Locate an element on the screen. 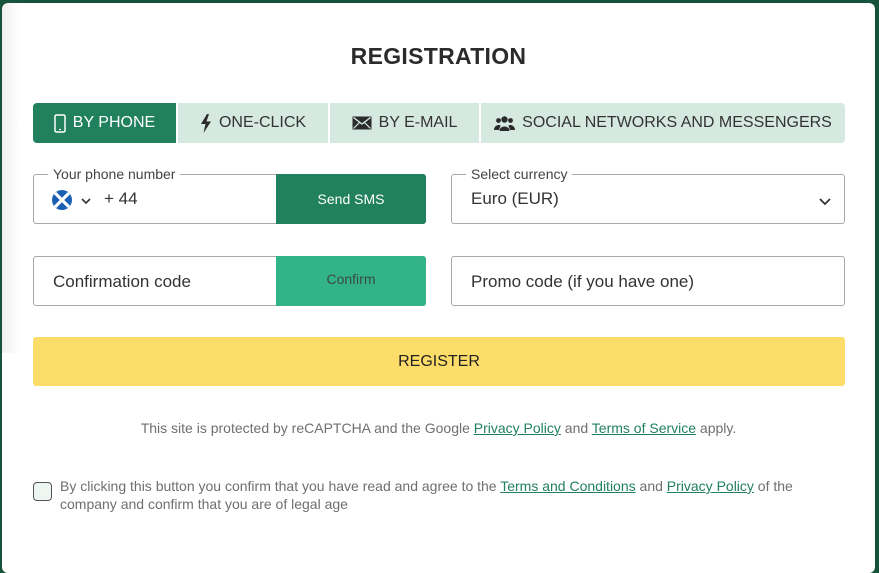 The height and width of the screenshot is (573, 879). dial-code-input: + 44 is located at coordinates (121, 199).